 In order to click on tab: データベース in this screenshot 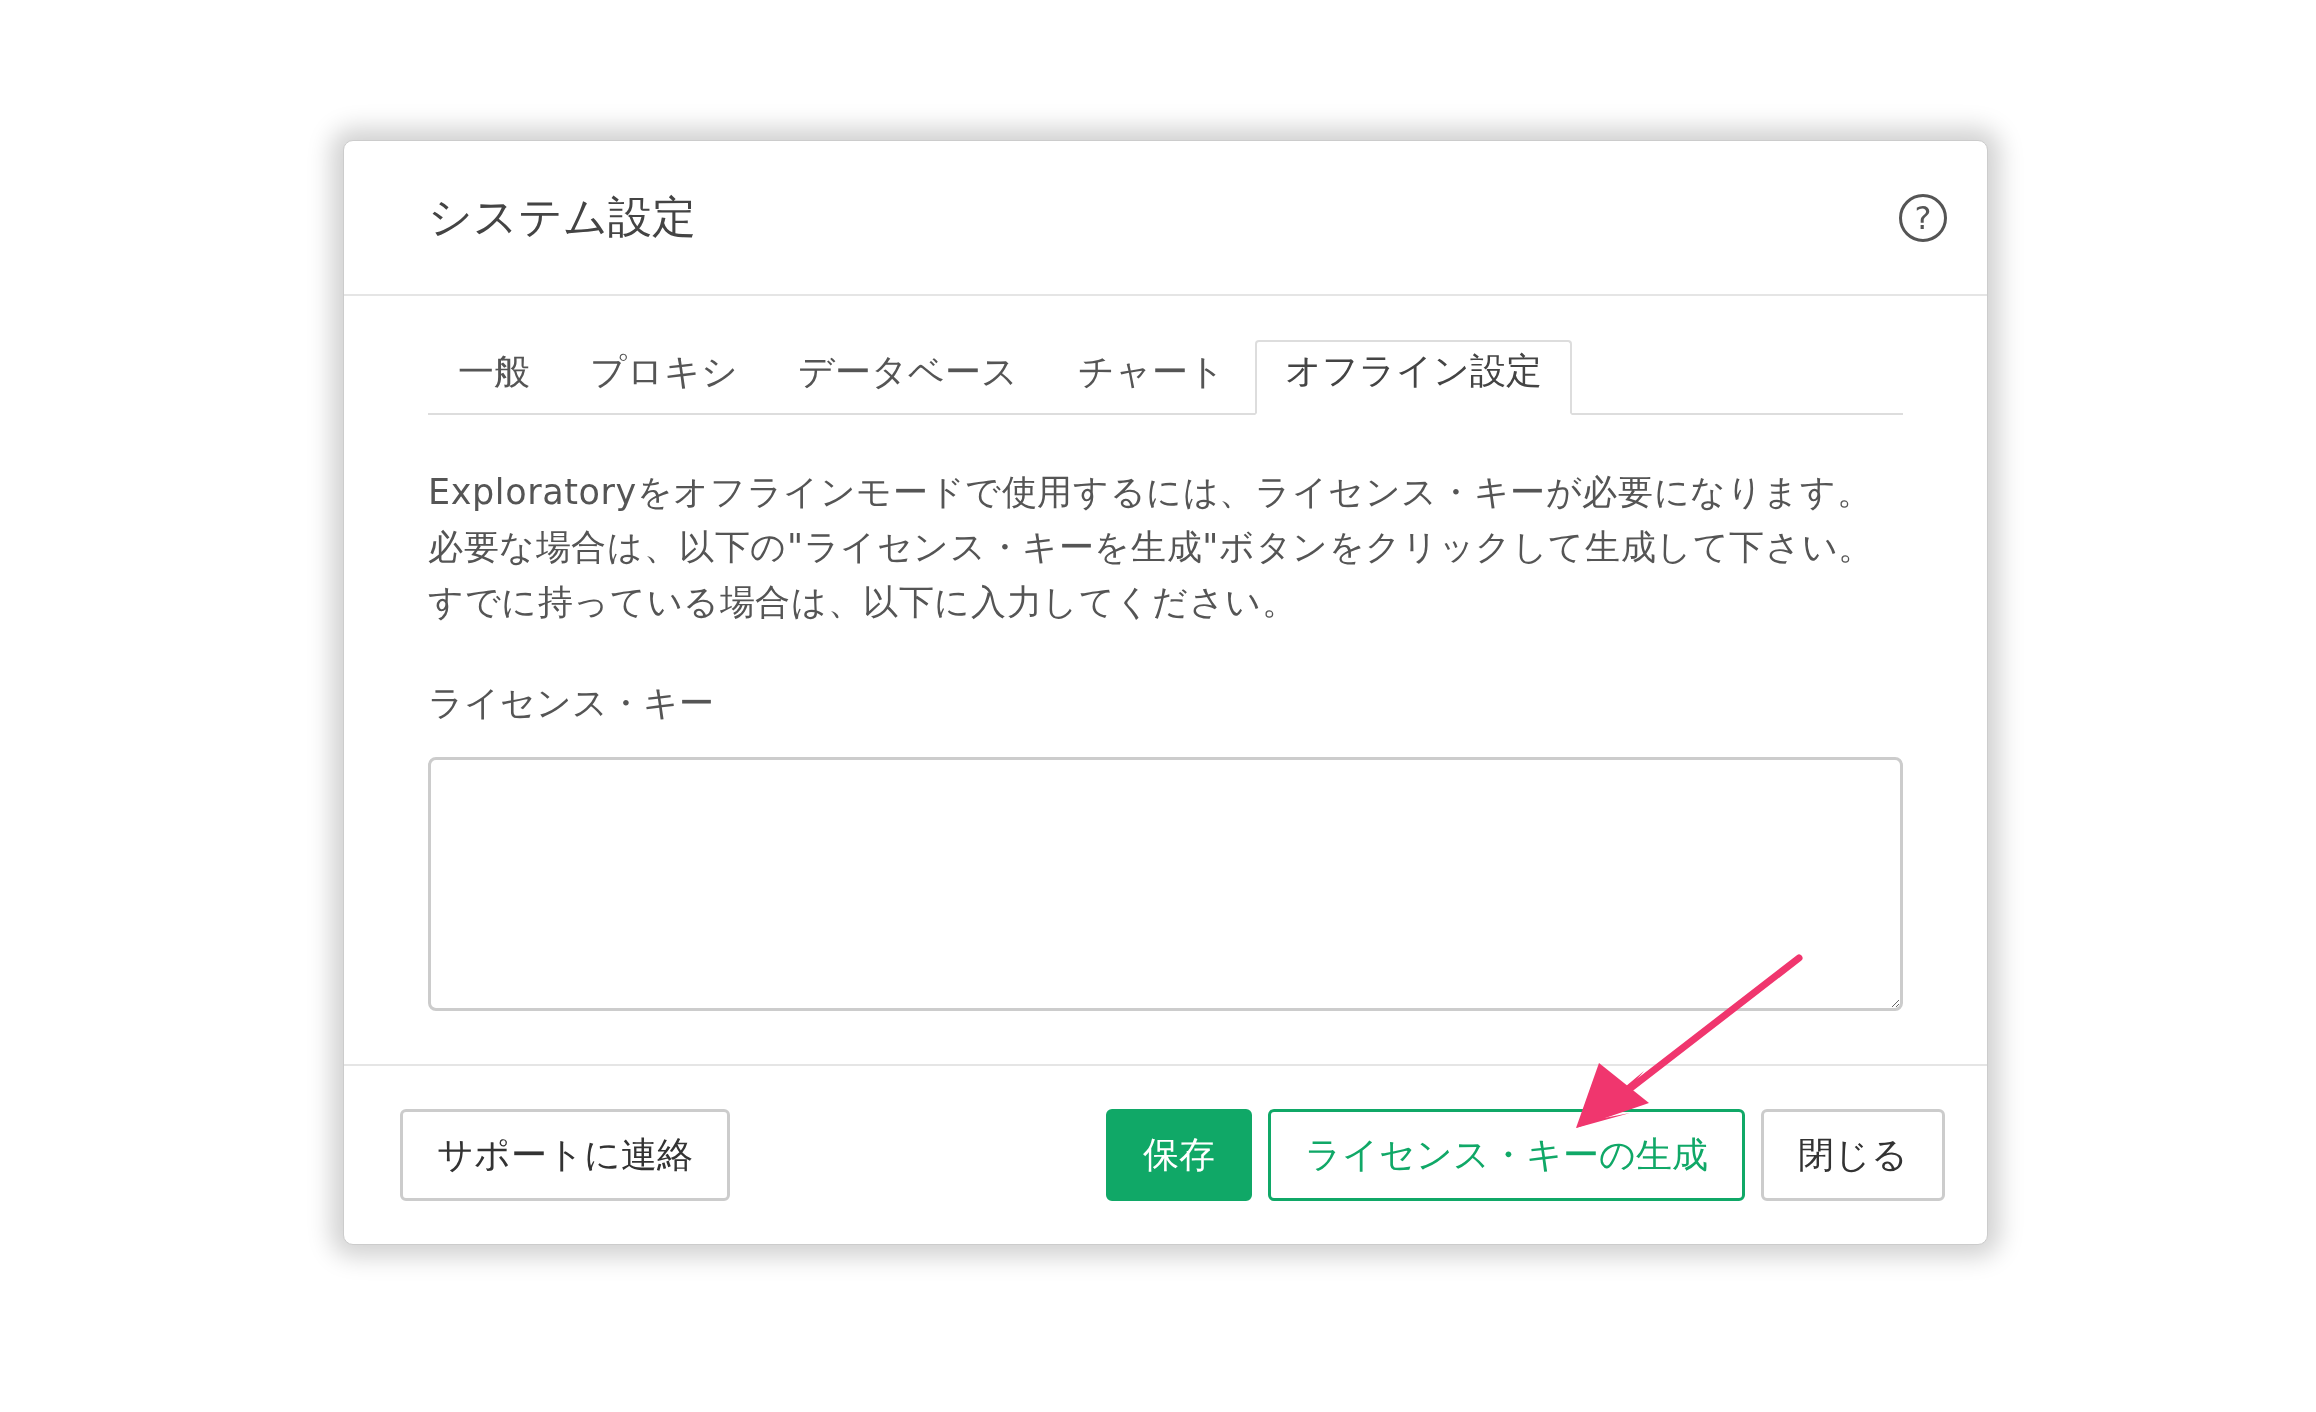, I will do `click(908, 377)`.